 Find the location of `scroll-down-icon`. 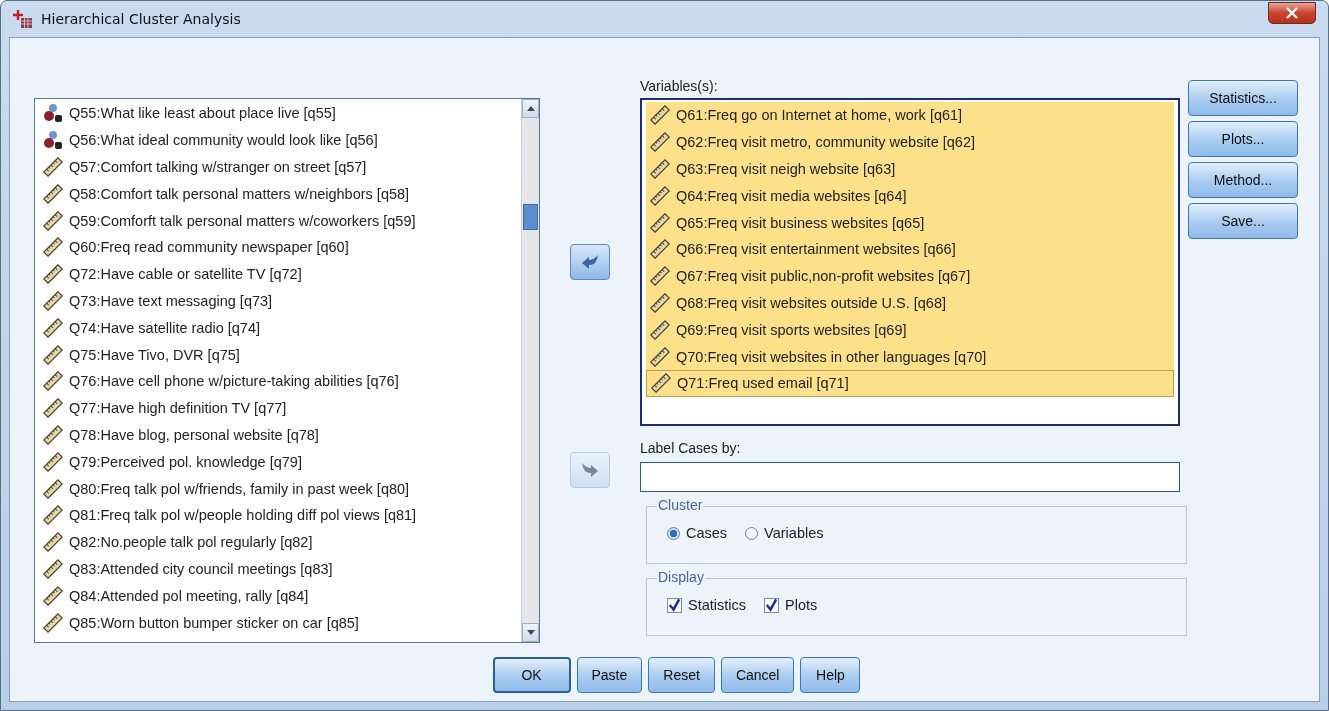

scroll-down-icon is located at coordinates (530, 632).